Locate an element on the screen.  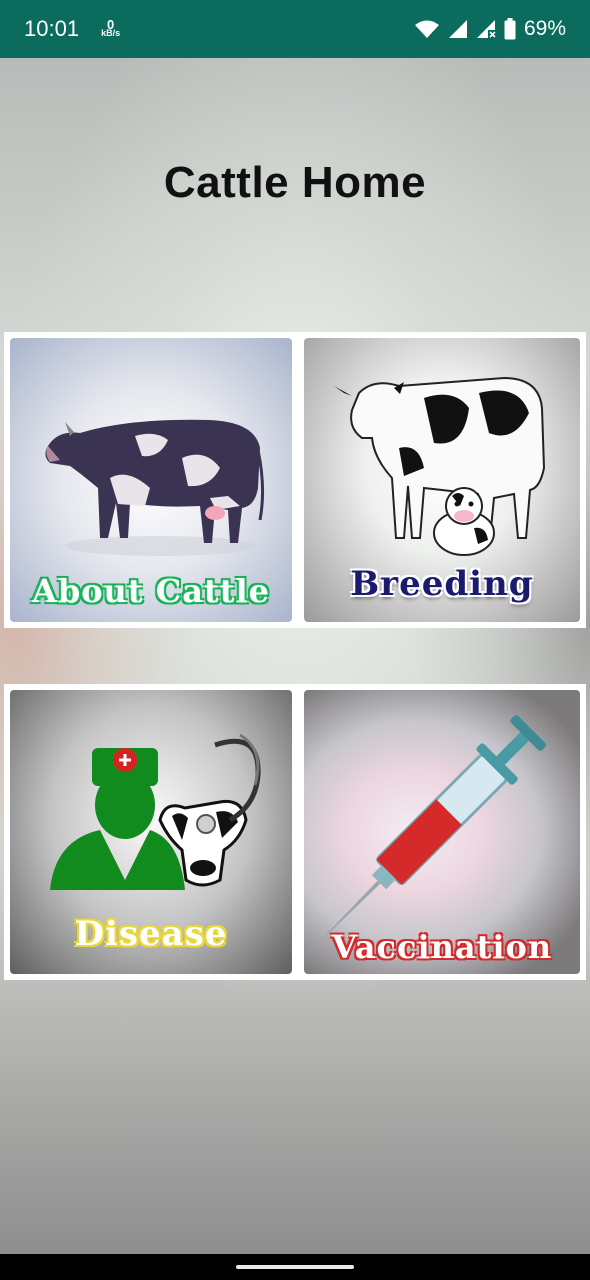
network-speed-unit: kB/s is located at coordinates (111, 33).